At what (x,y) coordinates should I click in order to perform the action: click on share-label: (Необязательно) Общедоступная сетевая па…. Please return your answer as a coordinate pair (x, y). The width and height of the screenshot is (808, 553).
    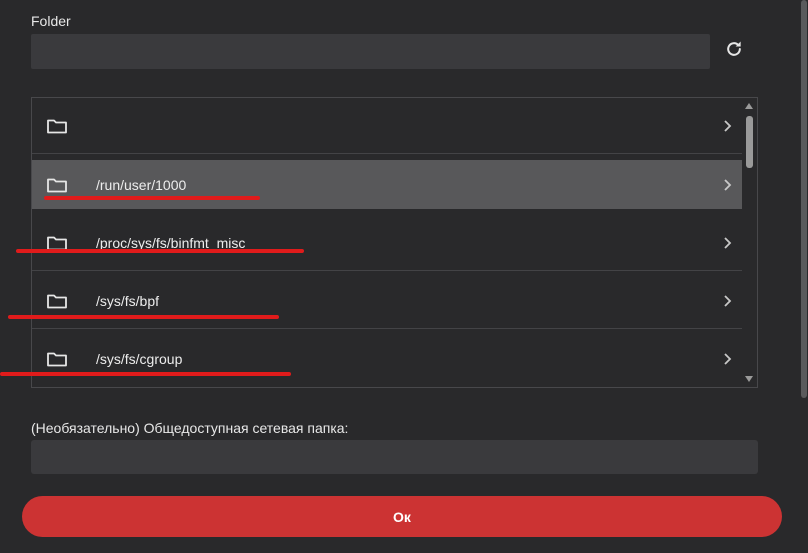
    Looking at the image, I should click on (190, 428).